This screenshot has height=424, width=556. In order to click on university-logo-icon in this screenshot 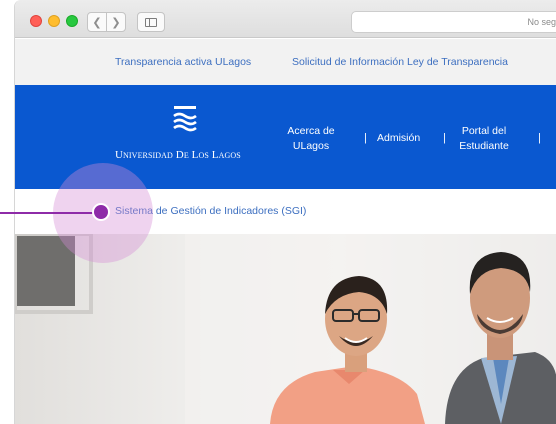, I will do `click(185, 119)`.